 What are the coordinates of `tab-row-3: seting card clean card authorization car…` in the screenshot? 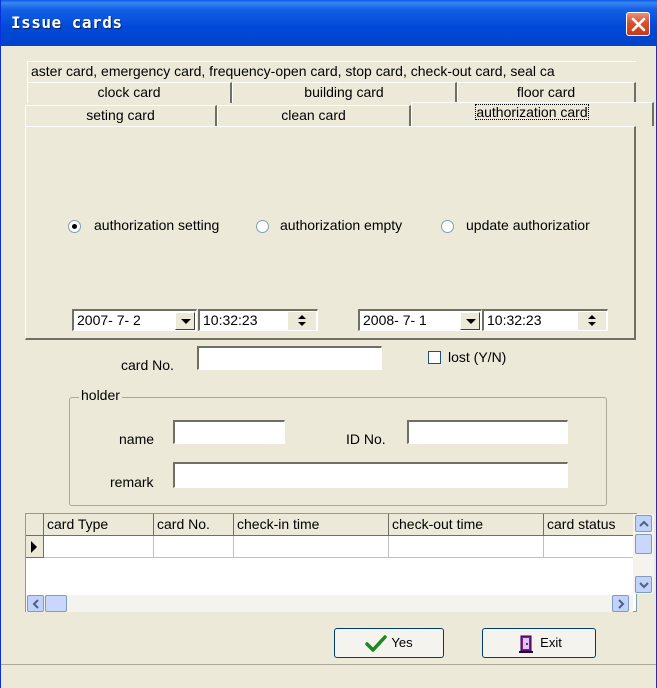 It's located at (339, 114).